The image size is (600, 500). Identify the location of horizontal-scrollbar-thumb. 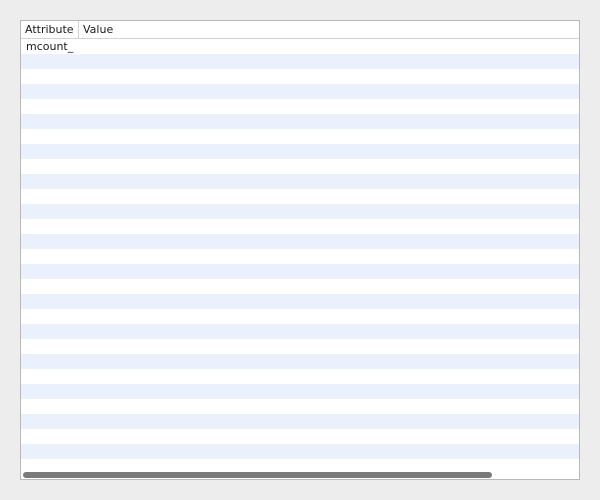
(257, 475).